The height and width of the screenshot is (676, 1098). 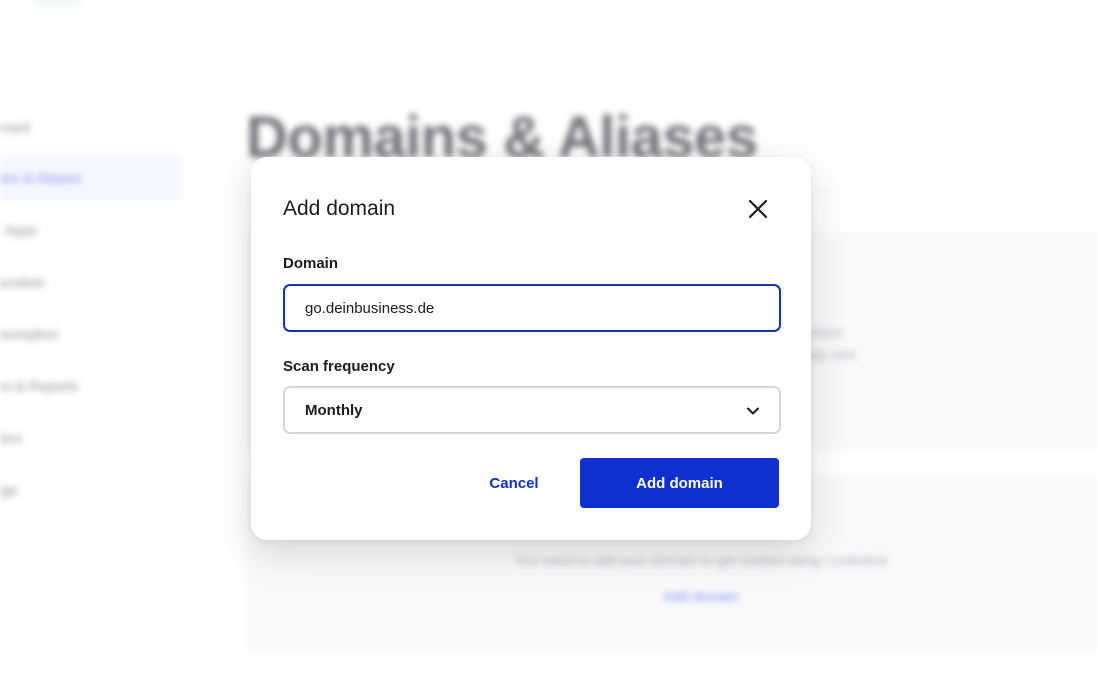 I want to click on scan-frequency-value: Monthly, so click(x=334, y=410).